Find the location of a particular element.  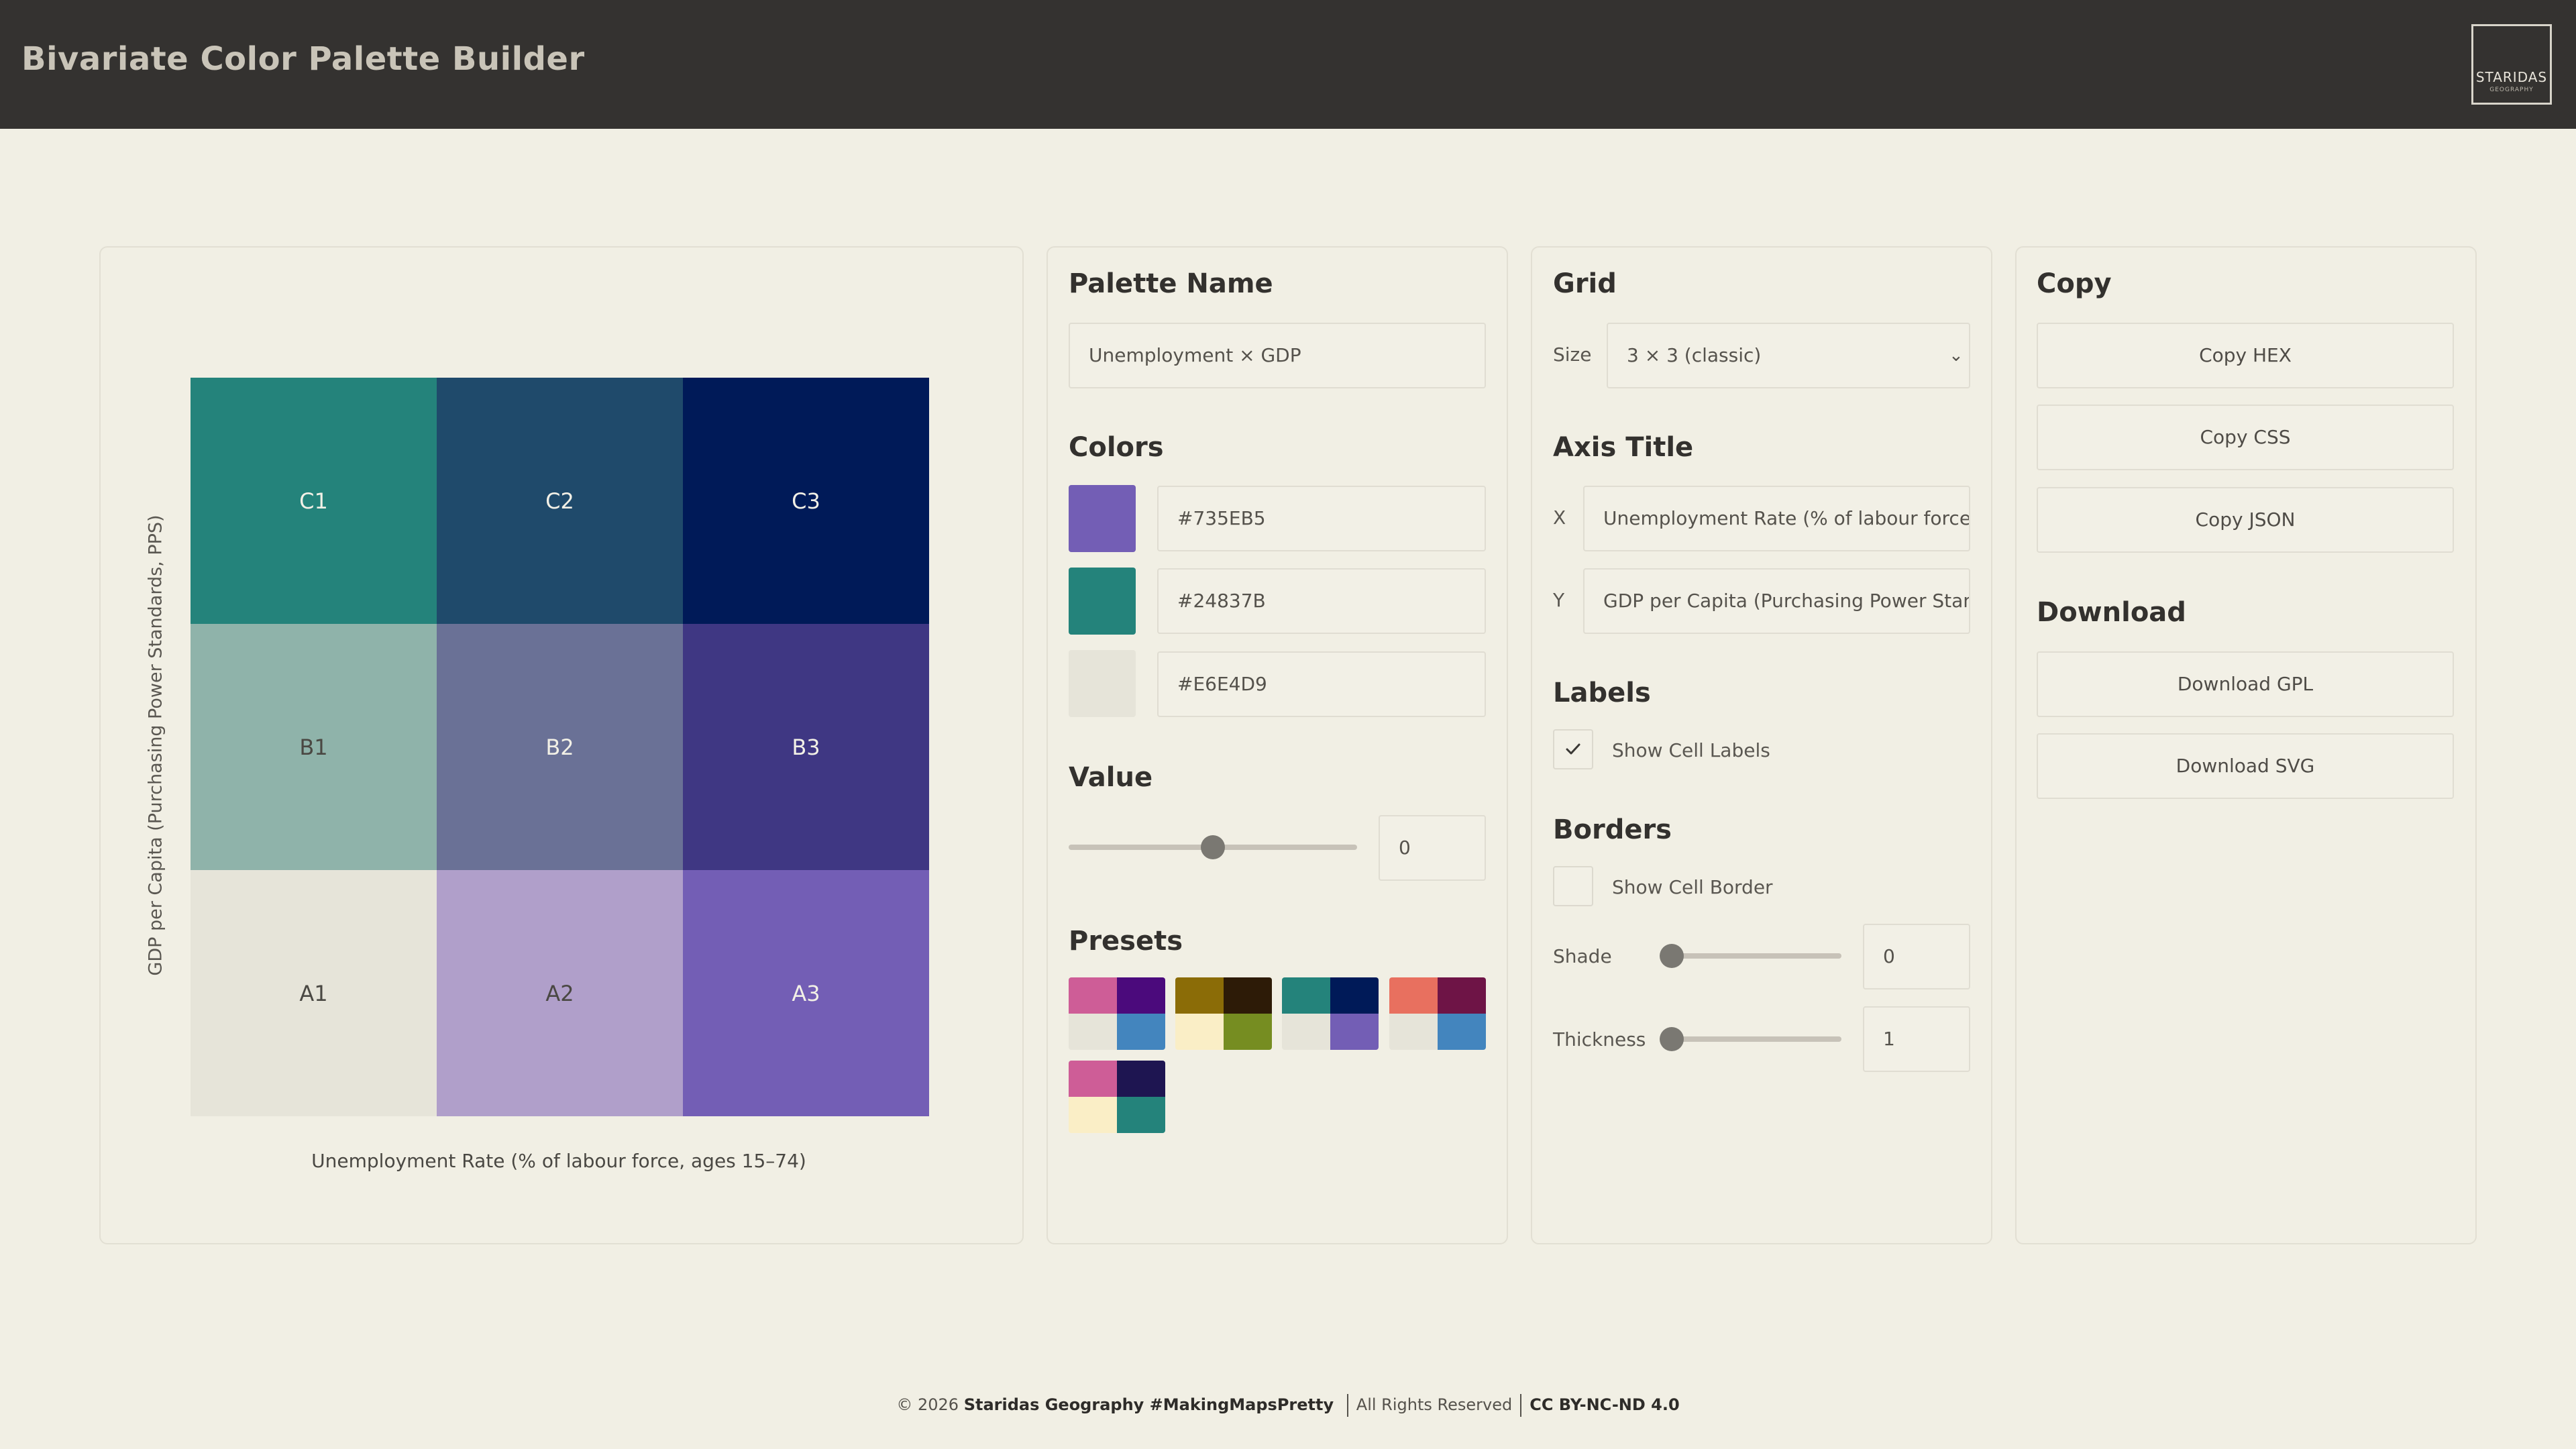

check-icon is located at coordinates (1573, 749).